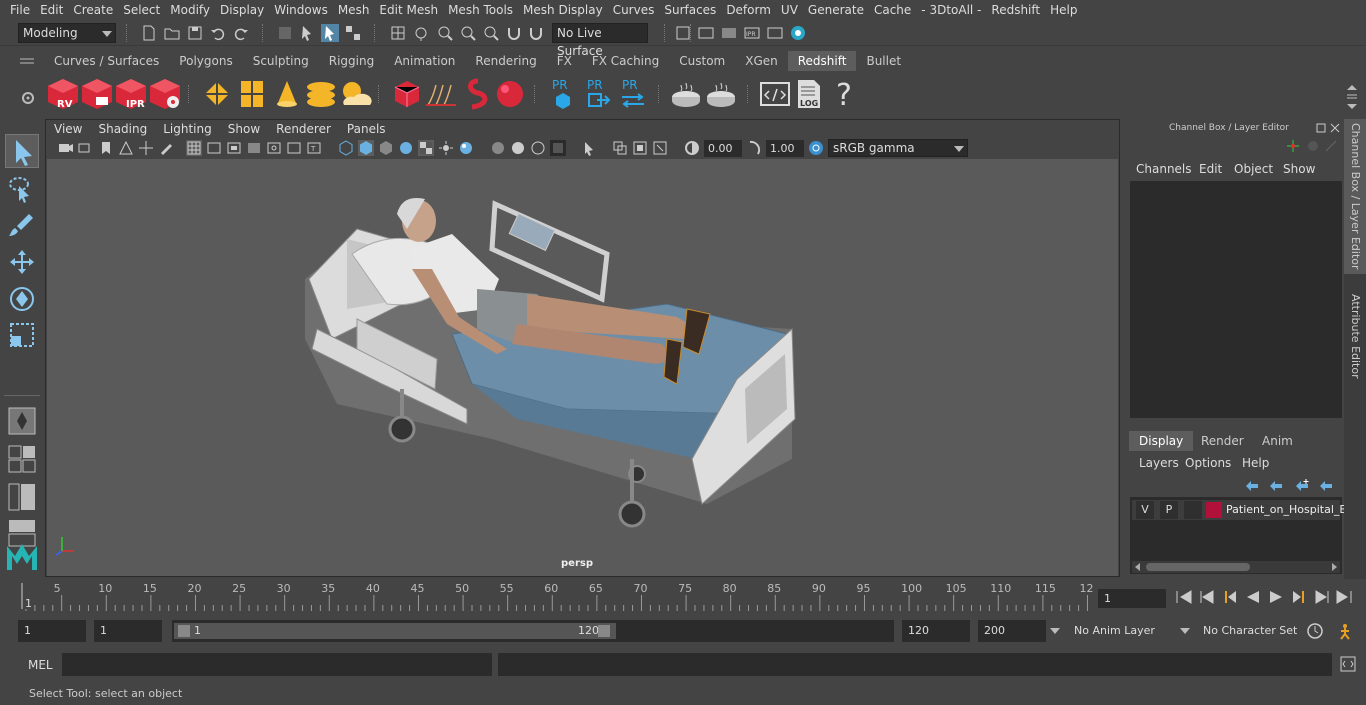  Describe the element at coordinates (1345, 632) in the screenshot. I see `animation-preferences-icon` at that location.